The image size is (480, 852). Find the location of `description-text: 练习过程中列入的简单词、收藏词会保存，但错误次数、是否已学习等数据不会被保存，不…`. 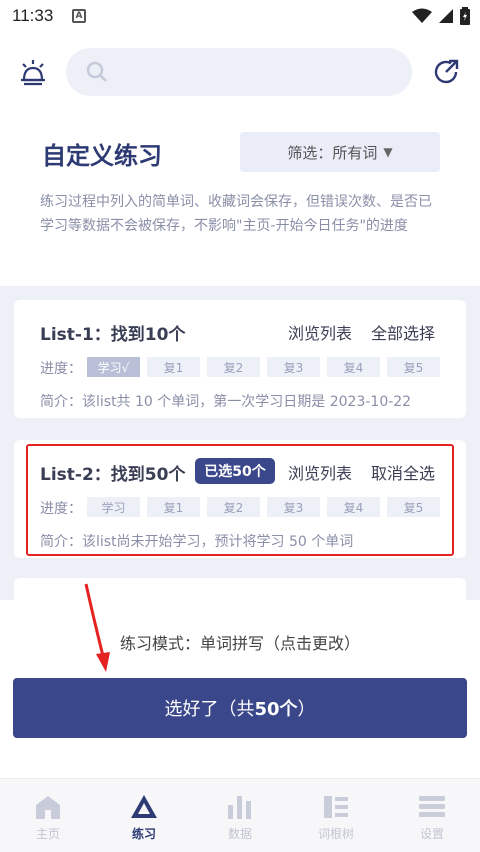

description-text: 练习过程中列入的简单词、收藏词会保存，但错误次数、是否已学习等数据不会被保存，不… is located at coordinates (236, 214).